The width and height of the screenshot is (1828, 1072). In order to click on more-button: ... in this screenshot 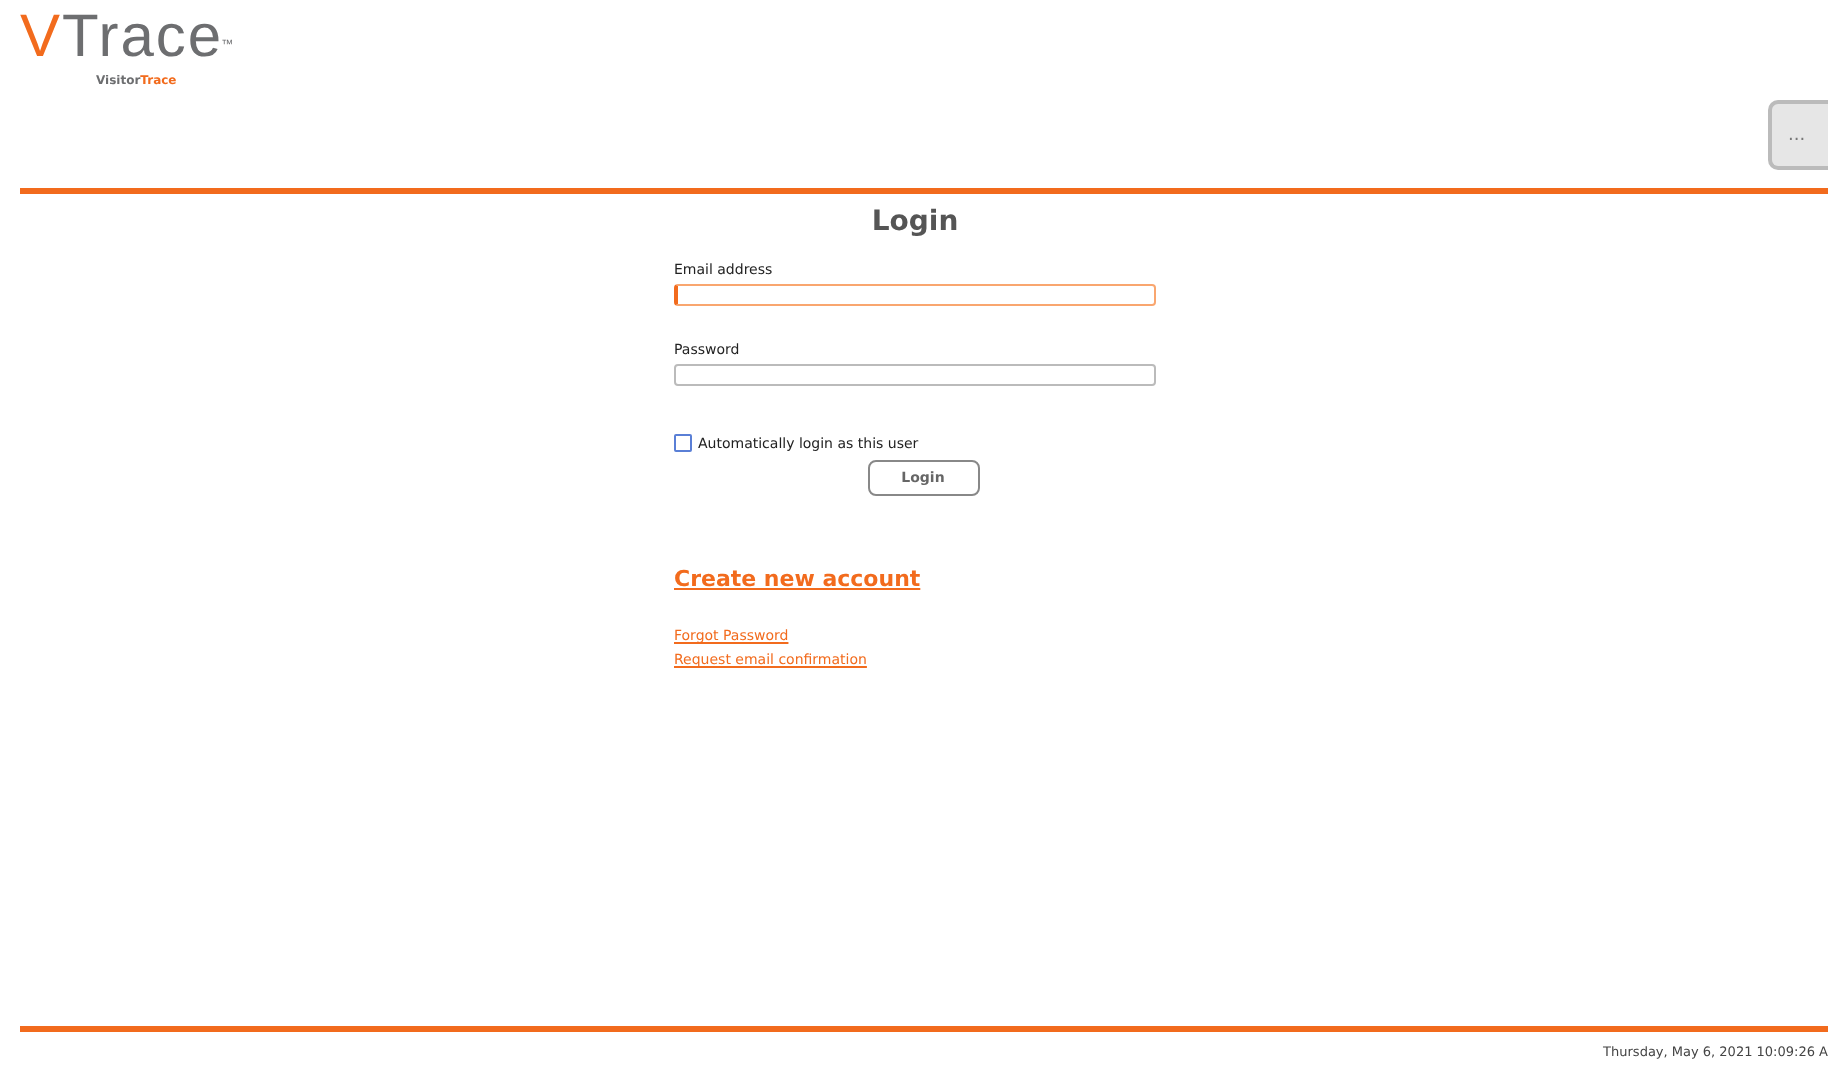, I will do `click(1798, 135)`.